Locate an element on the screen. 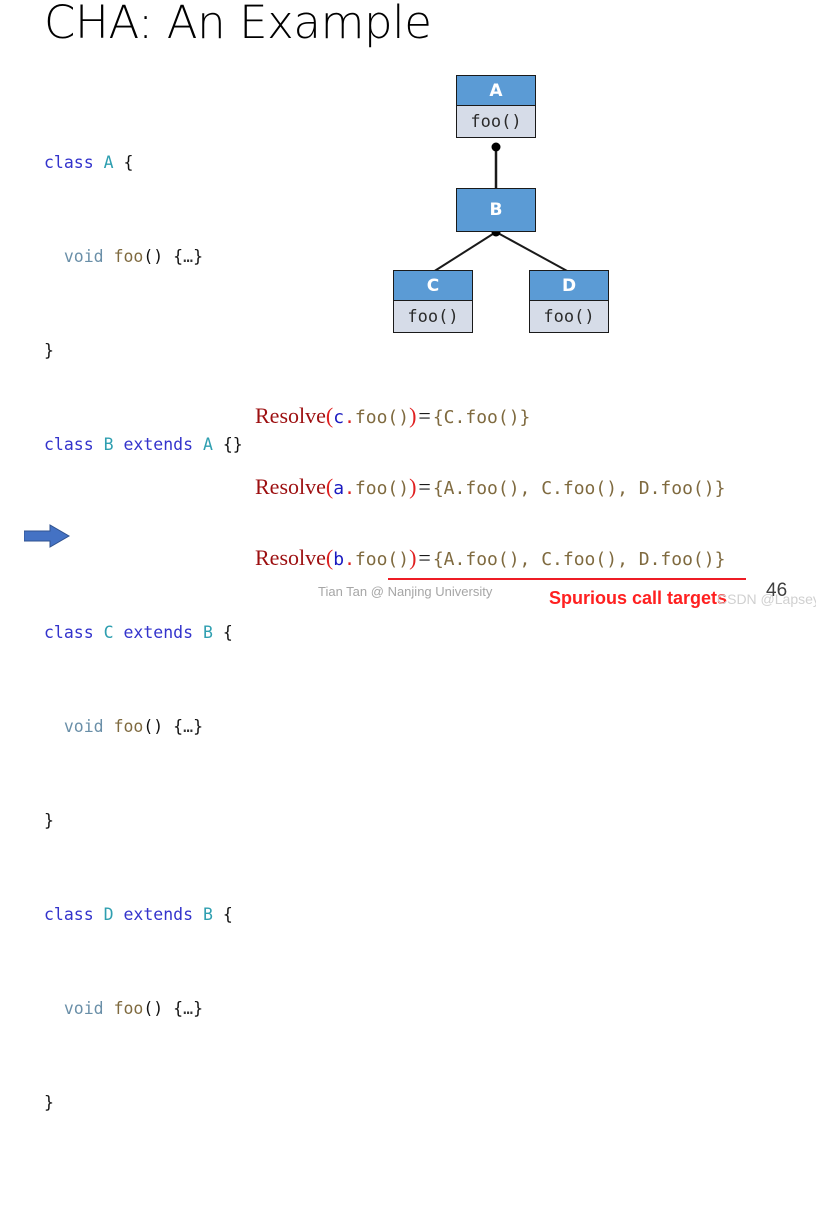  uml-class-d: D foo() is located at coordinates (569, 301).